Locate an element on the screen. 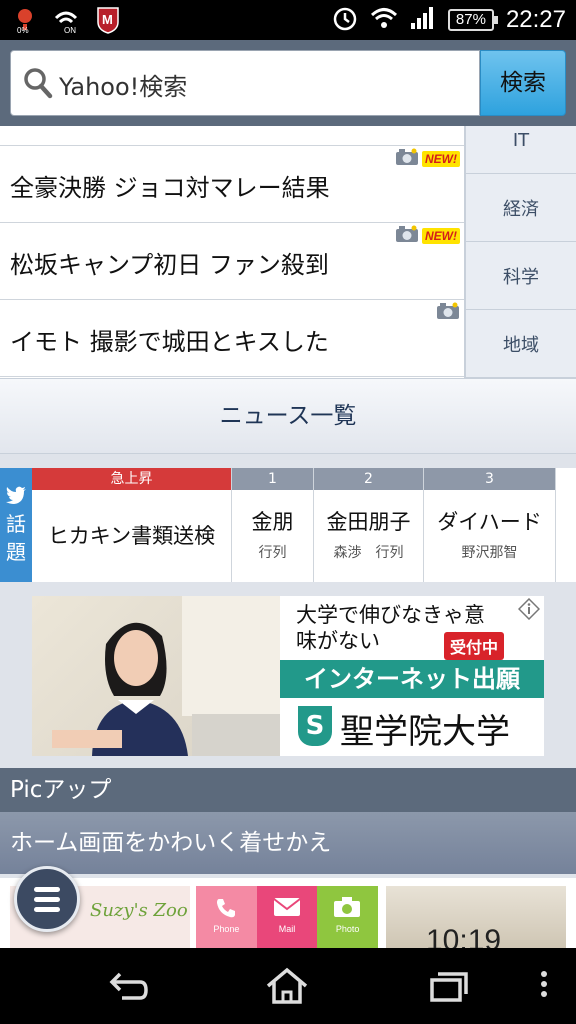  phone-icon is located at coordinates (226, 908).